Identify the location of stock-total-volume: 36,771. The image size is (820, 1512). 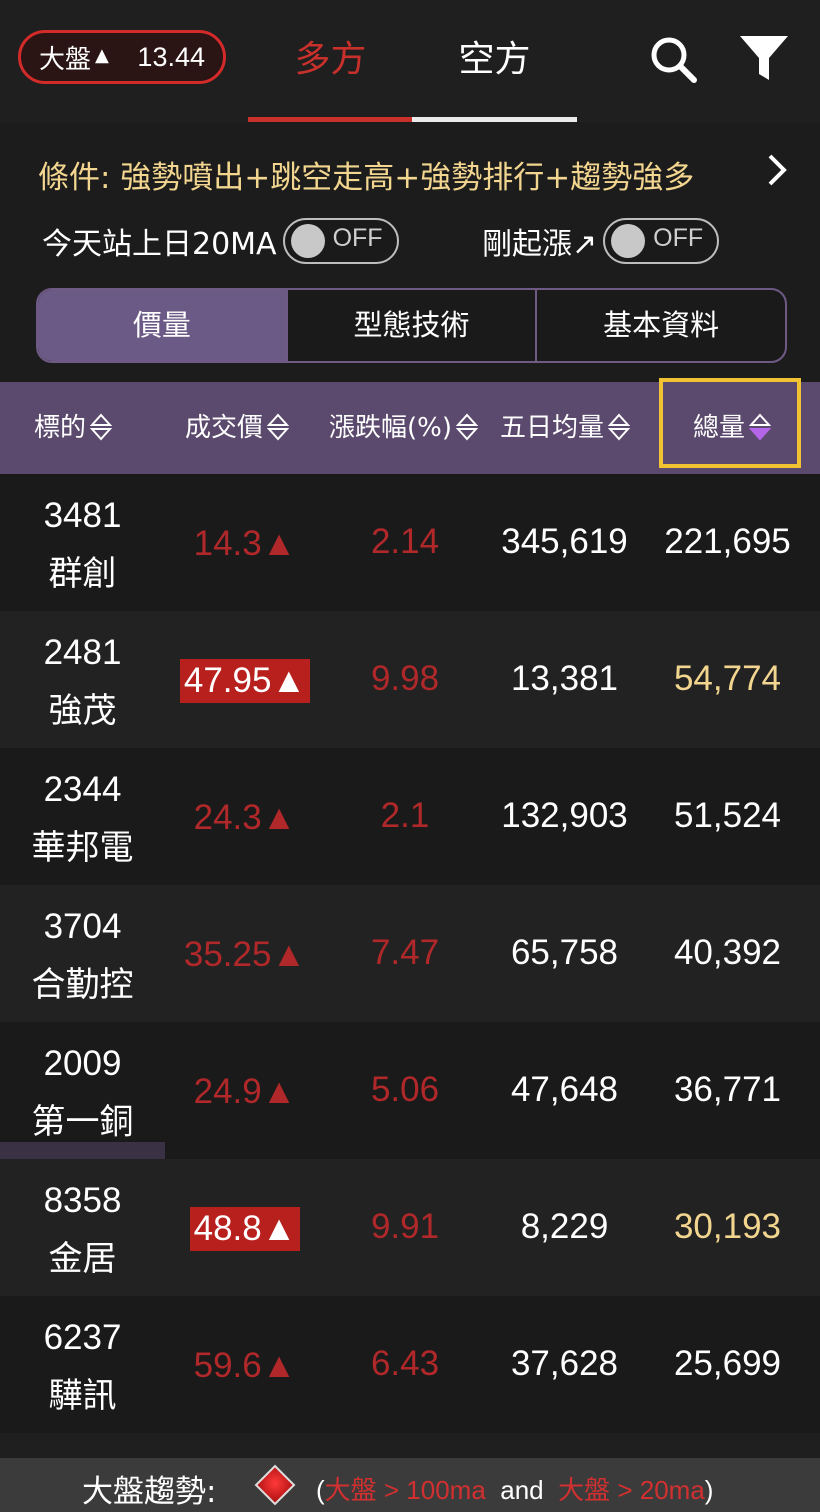
(727, 1089).